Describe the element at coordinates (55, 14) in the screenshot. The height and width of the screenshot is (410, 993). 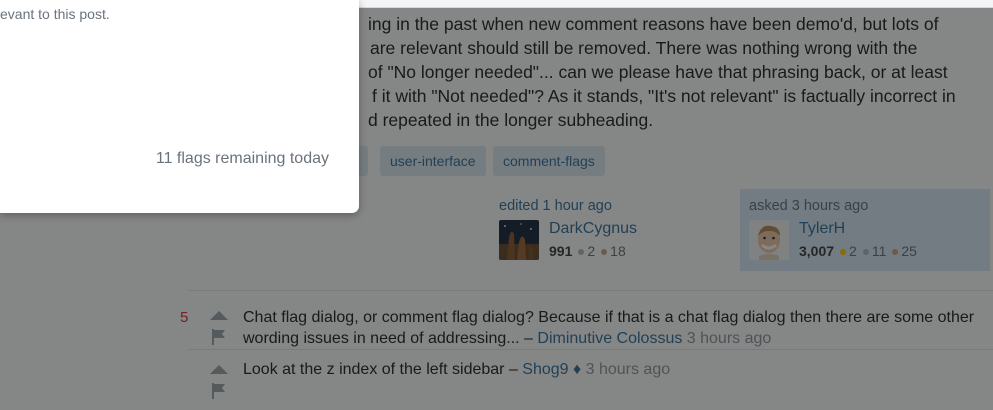
I see `flag-dialog-clipped-text: evant to this post.` at that location.